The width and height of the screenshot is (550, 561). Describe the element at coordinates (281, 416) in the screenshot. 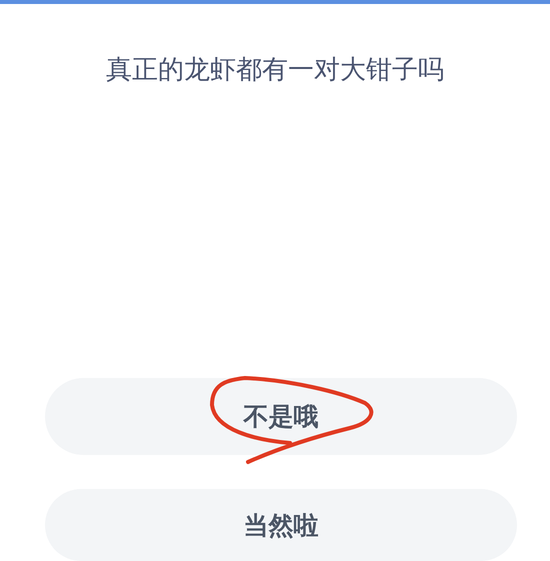

I see `answer-option: 不是哦` at that location.